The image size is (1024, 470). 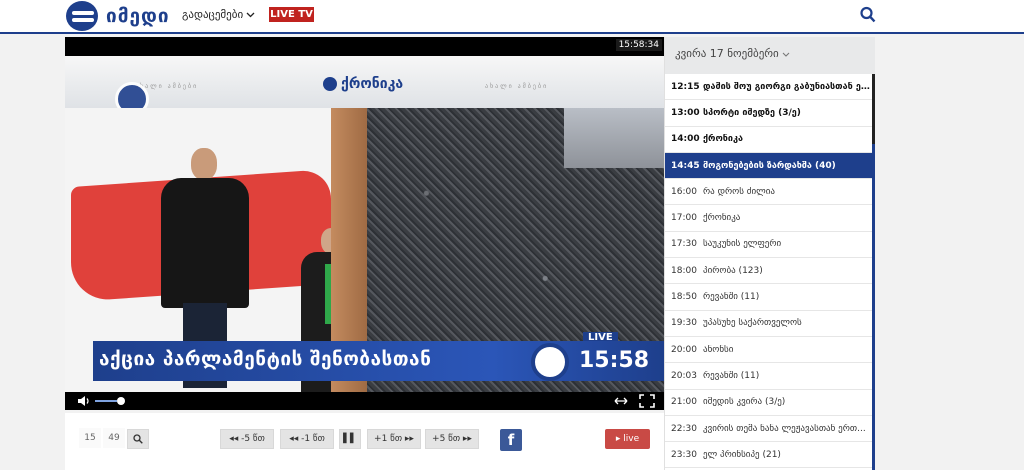 I want to click on site-header: იმედი გადაცემები LIVE TV, so click(x=512, y=17).